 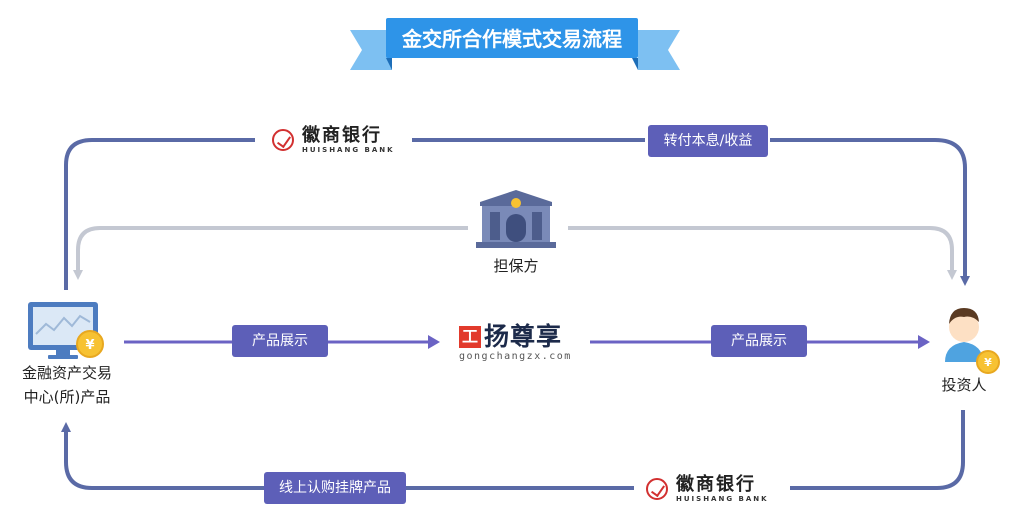 What do you see at coordinates (515, 450) in the screenshot?
I see `bottom-flow-line` at bounding box center [515, 450].